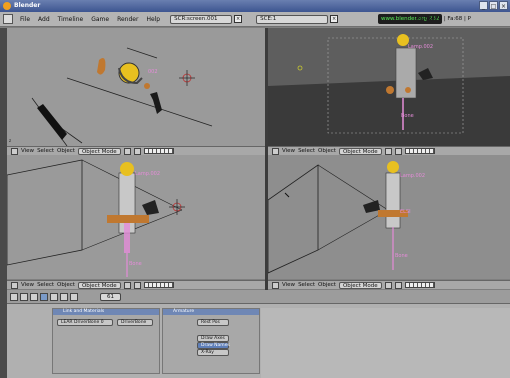 The width and height of the screenshot is (510, 378). Describe the element at coordinates (238, 19) in the screenshot. I see `delete-screen-button: ×` at that location.